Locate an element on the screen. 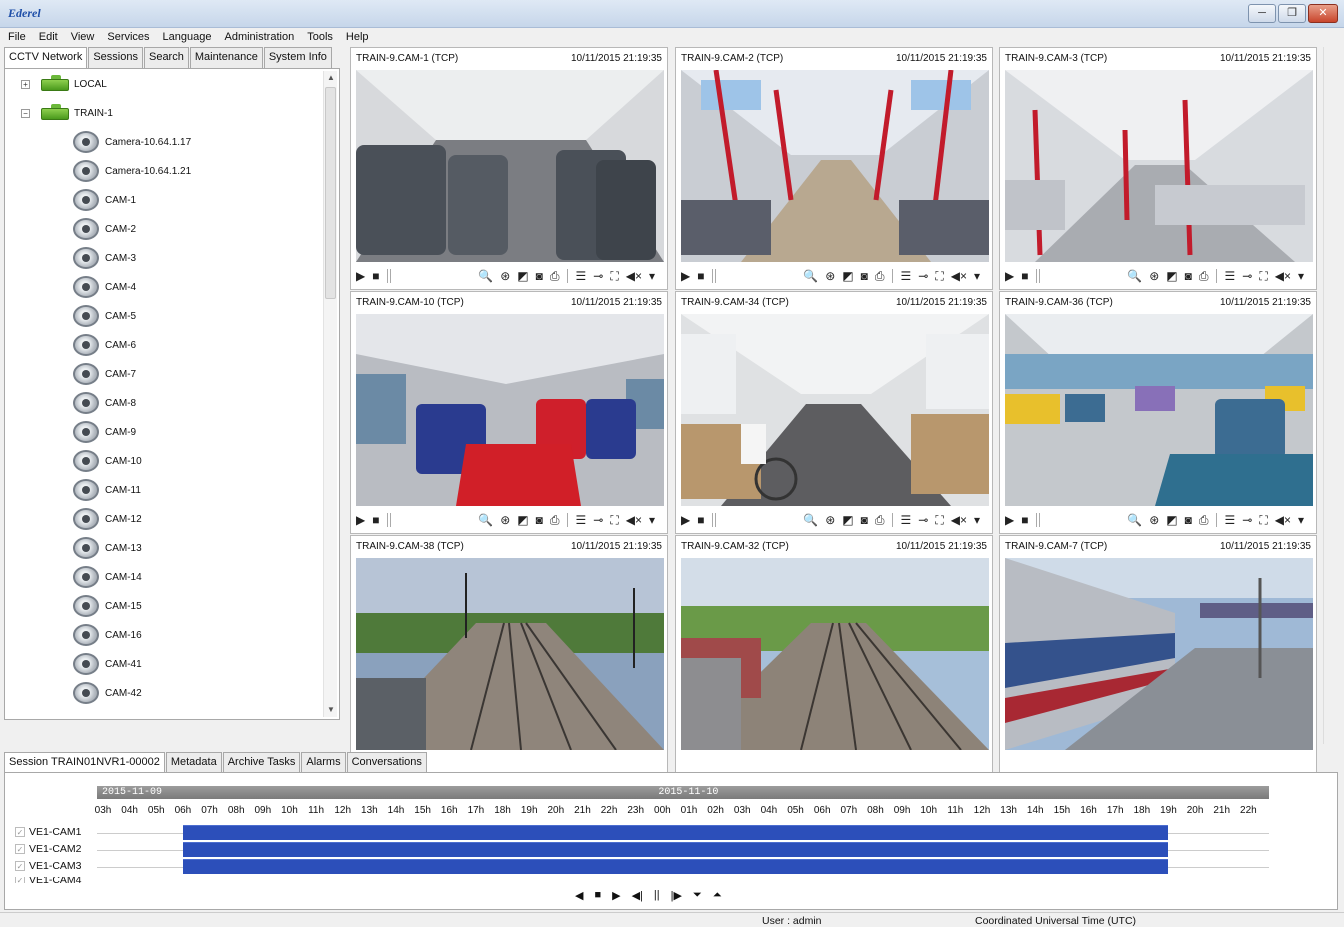  timeline-camera-row: ✓ VE1-CAM1 is located at coordinates (48, 832).